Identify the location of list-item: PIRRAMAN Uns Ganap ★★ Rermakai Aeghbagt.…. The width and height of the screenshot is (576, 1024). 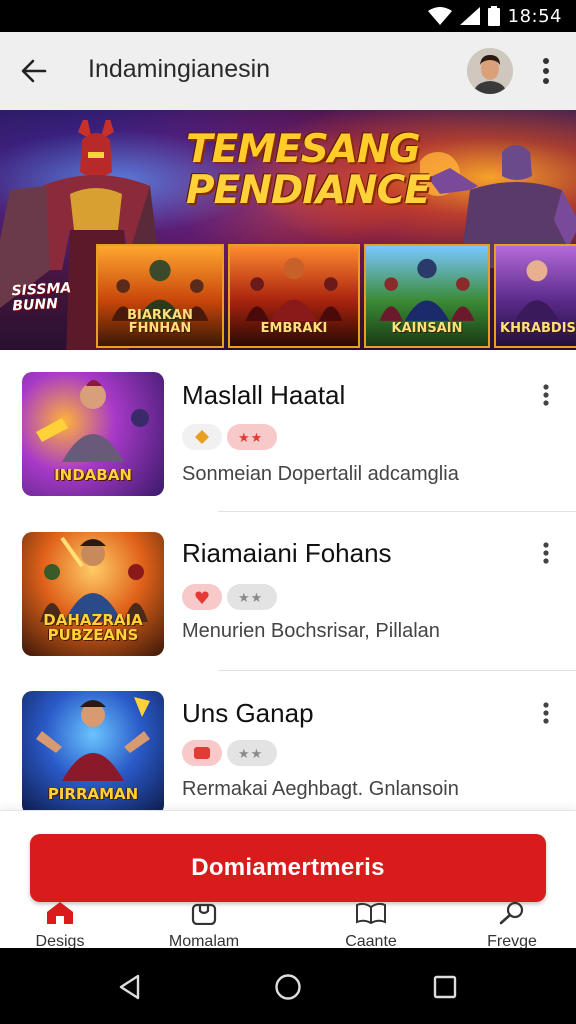
(288, 740).